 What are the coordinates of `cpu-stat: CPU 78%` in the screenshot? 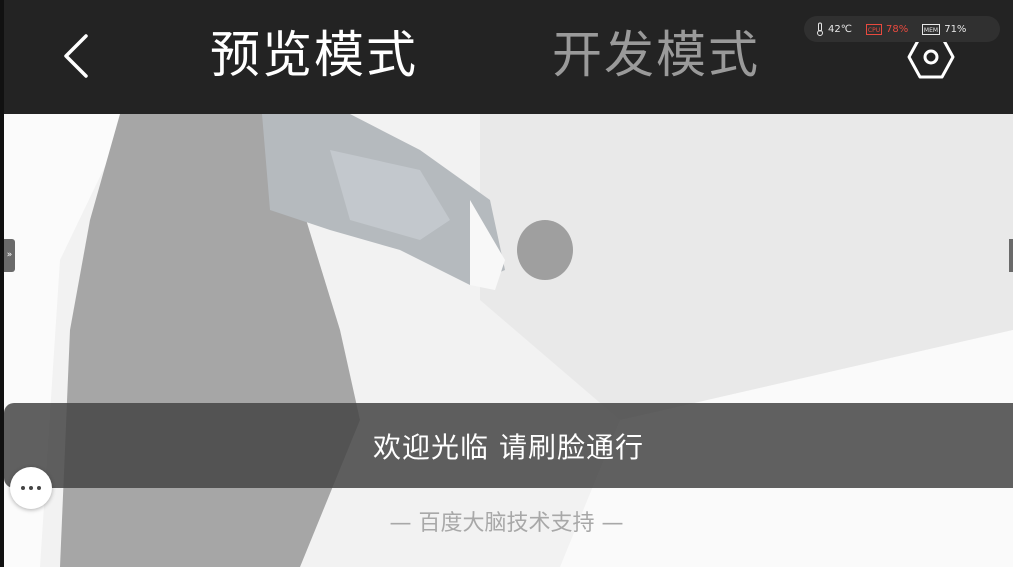 It's located at (887, 29).